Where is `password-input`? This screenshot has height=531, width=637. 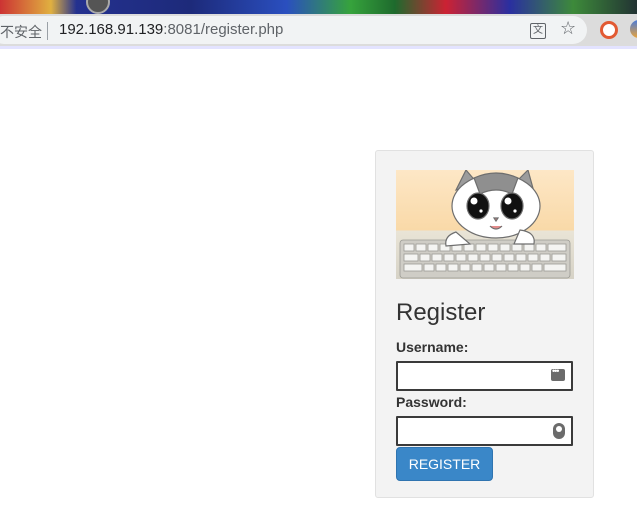 password-input is located at coordinates (478, 431).